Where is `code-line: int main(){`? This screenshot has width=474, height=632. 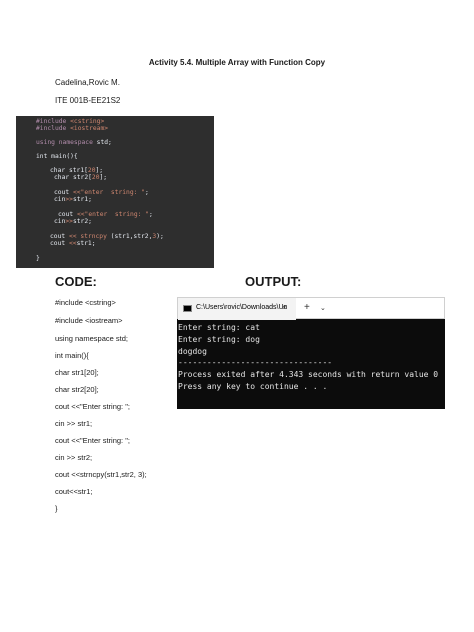
code-line: int main(){ is located at coordinates (72, 355).